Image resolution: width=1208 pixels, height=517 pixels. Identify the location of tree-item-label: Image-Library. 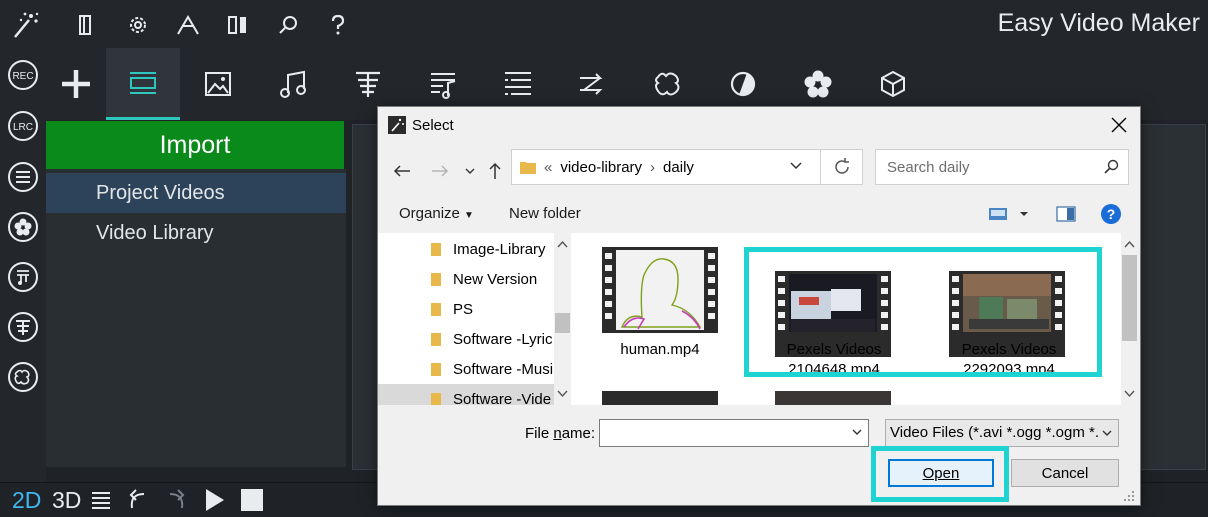
(499, 249).